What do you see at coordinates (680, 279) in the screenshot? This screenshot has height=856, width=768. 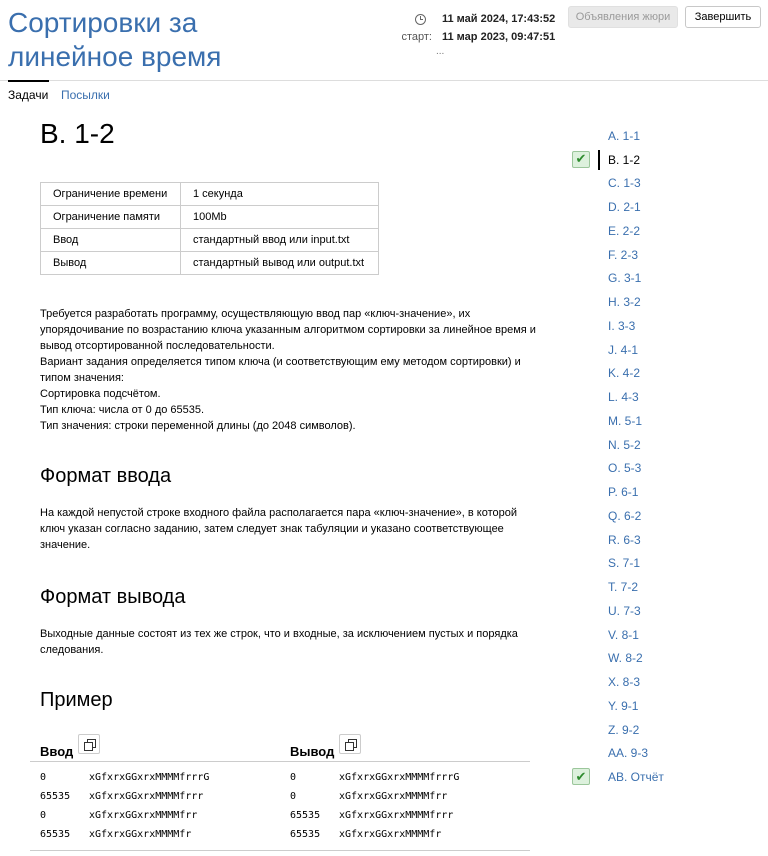 I see `problem-nav-item: G. 3-1` at bounding box center [680, 279].